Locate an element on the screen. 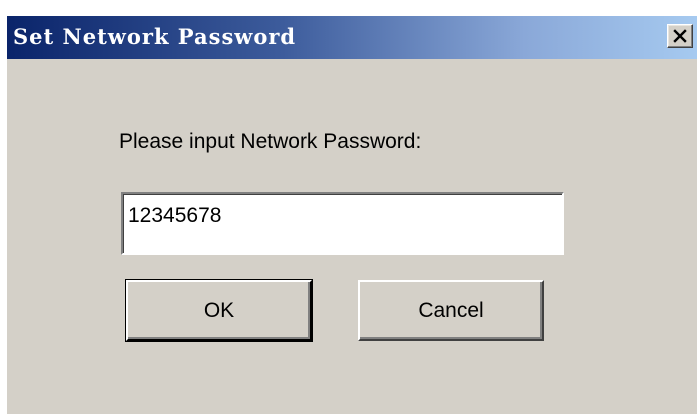  title-bar: Set Network Password is located at coordinates (352, 37).